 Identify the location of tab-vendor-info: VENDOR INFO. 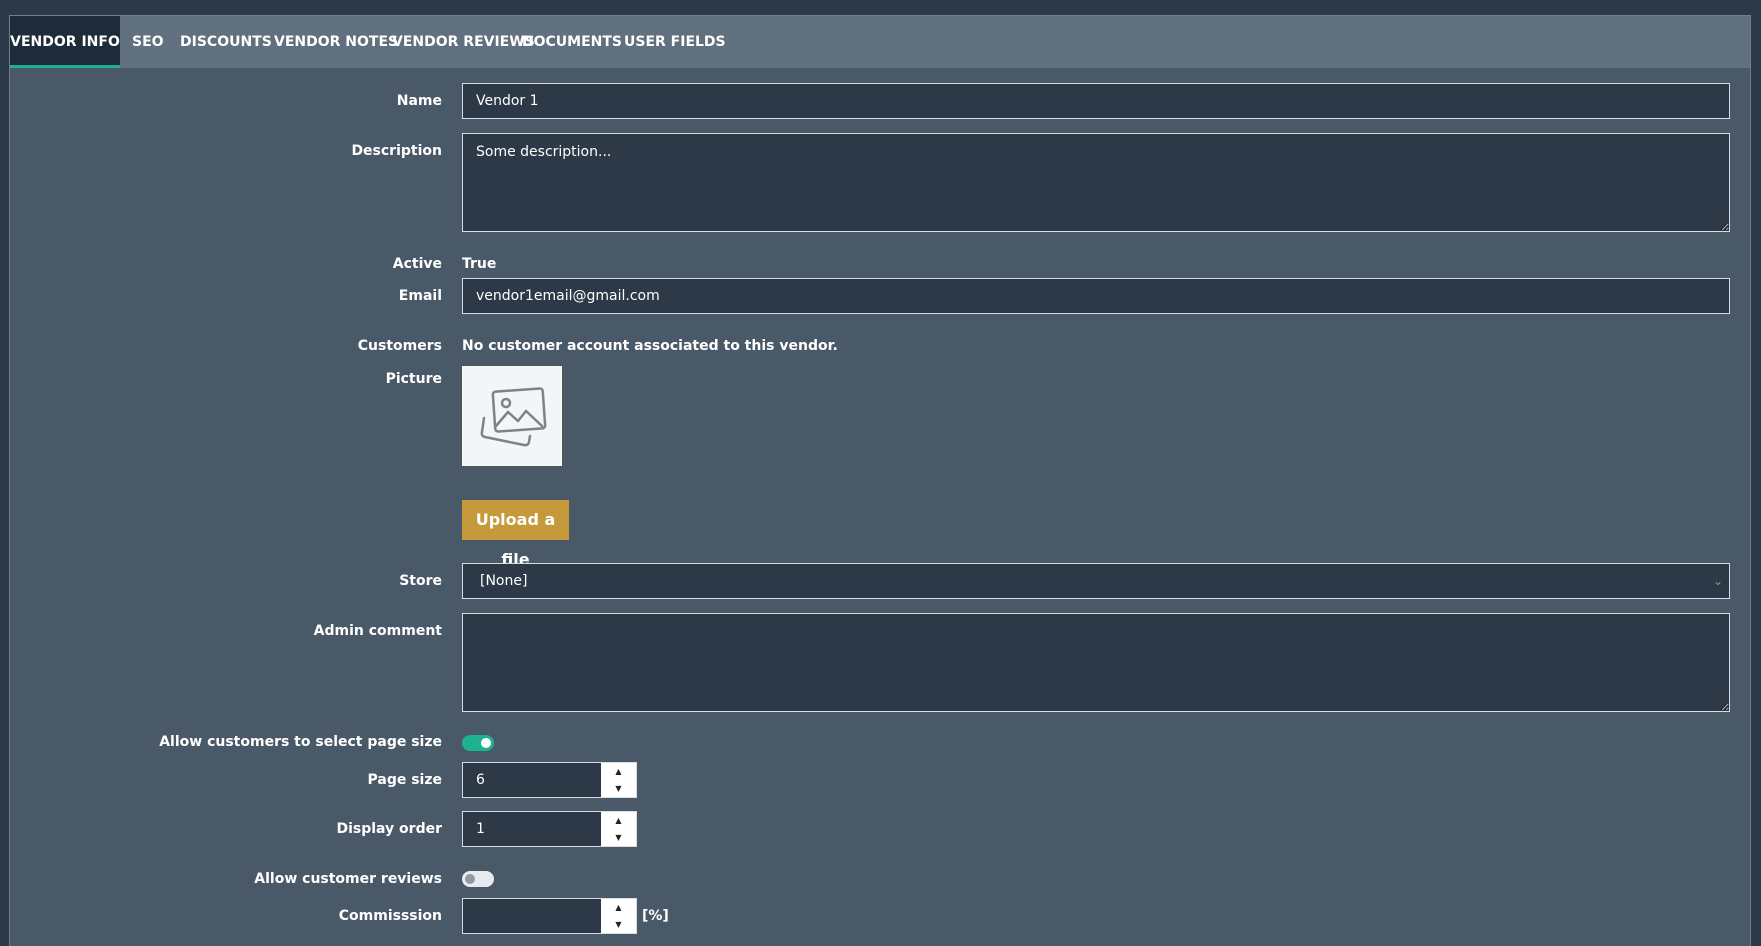
(65, 42).